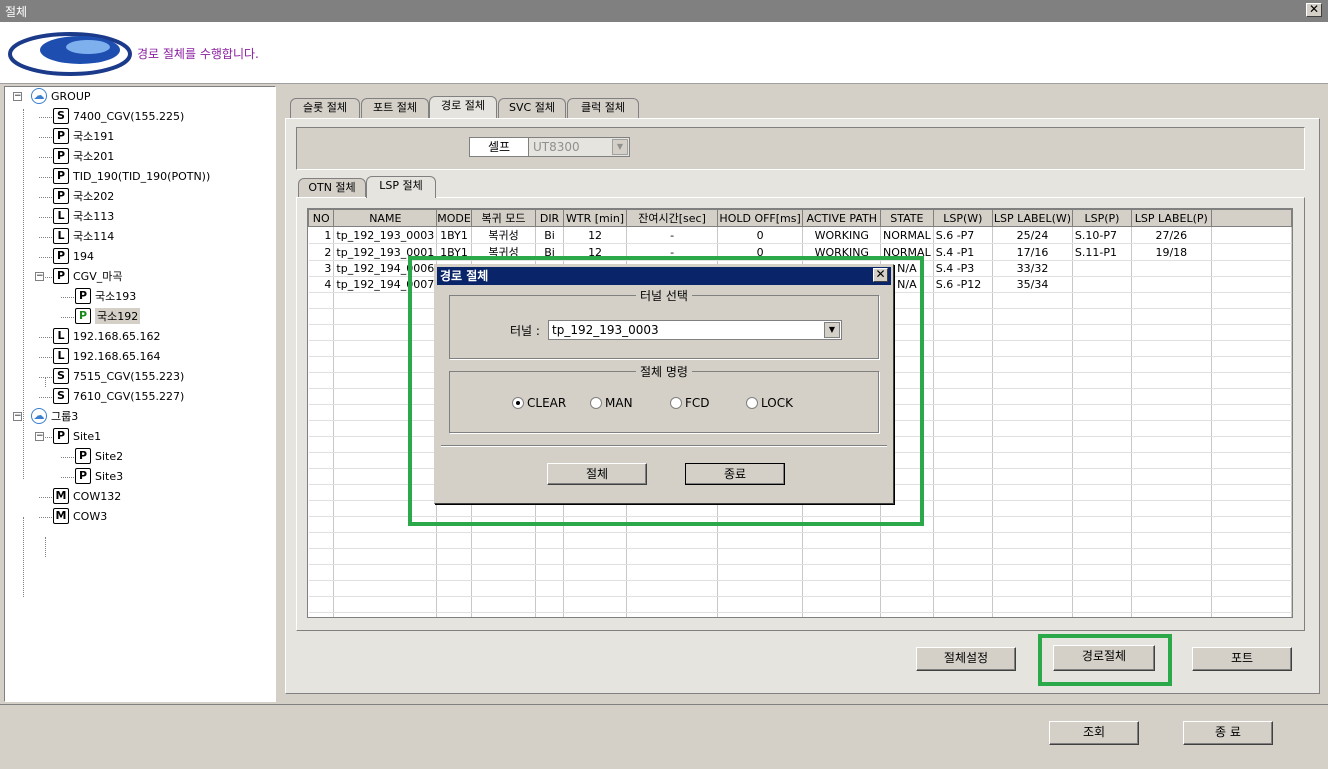 This screenshot has width=1328, height=769. Describe the element at coordinates (966, 659) in the screenshot. I see `switch-setting-button: 절체설정` at that location.